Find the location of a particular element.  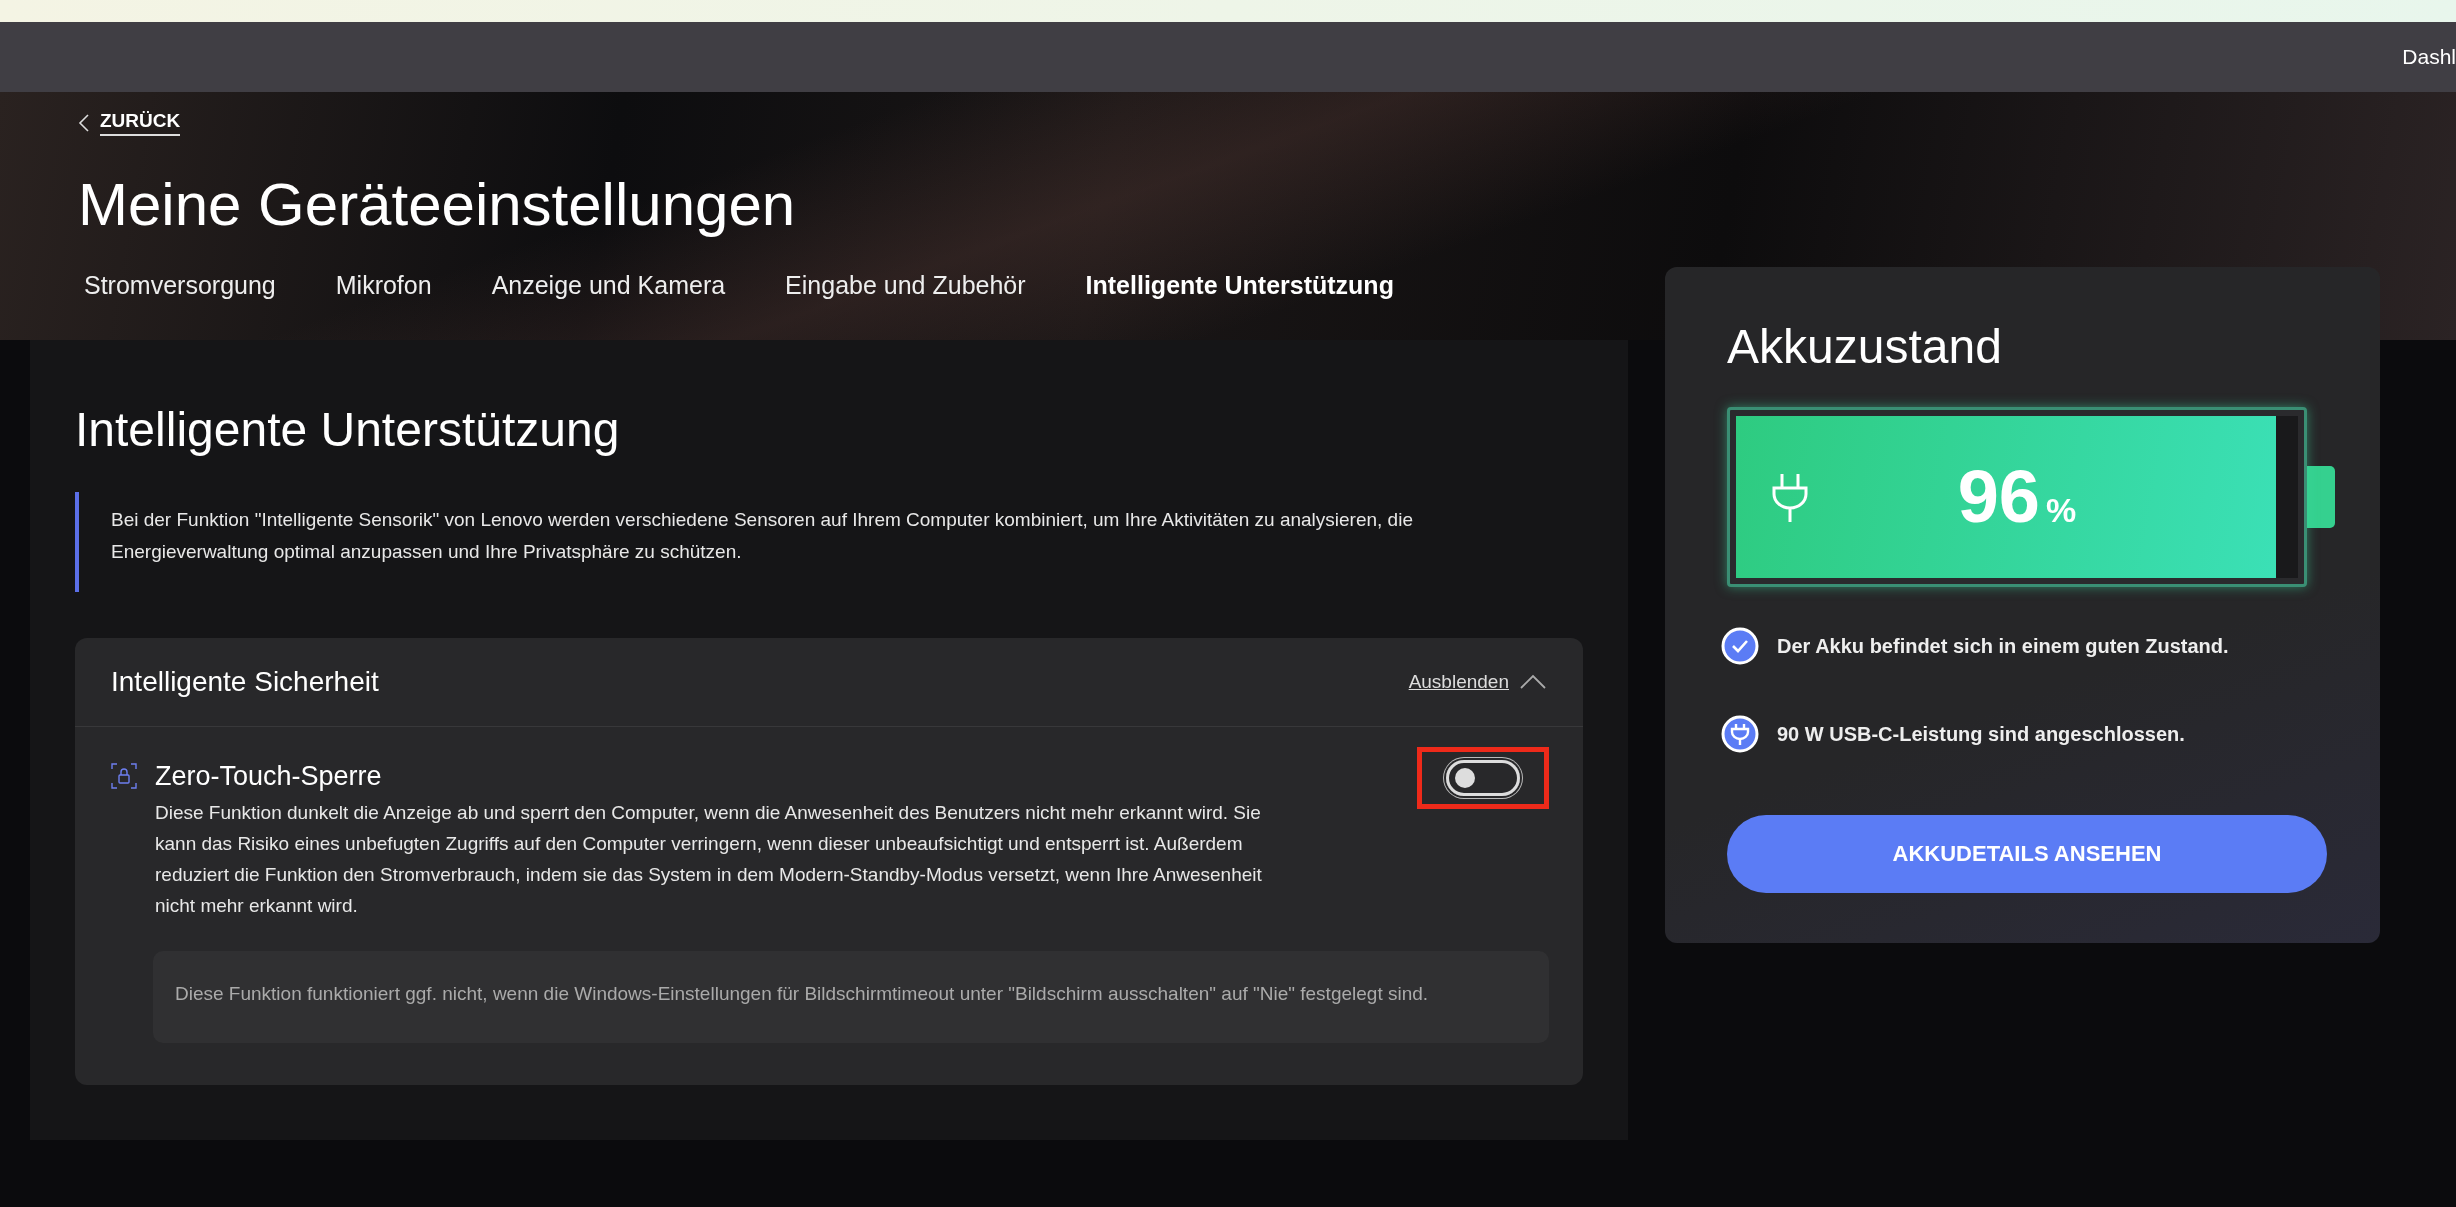

note-text: Diese Funktion funktioniert ggf. nicht, wenn die Windows-Einstellungen für Bildschirmtimeout unter "Bildschirm ausschalten" auf "Nie" festgelegt sind. is located at coordinates (802, 993).